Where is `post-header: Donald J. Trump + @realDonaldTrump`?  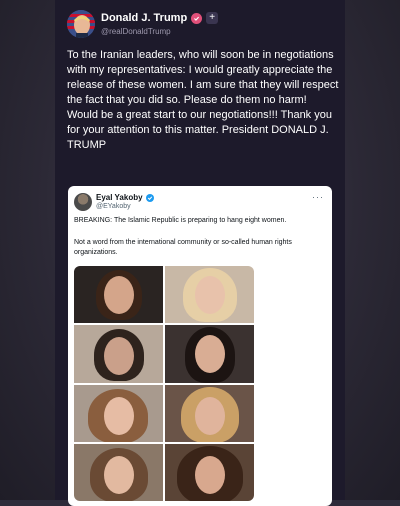 post-header: Donald J. Trump + @realDonaldTrump is located at coordinates (202, 26).